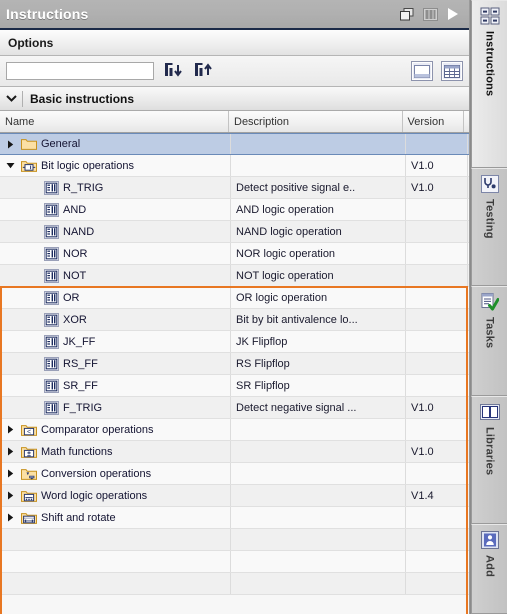 This screenshot has height=614, width=507. I want to click on row-description-cell: NOT logic operation, so click(318, 275).